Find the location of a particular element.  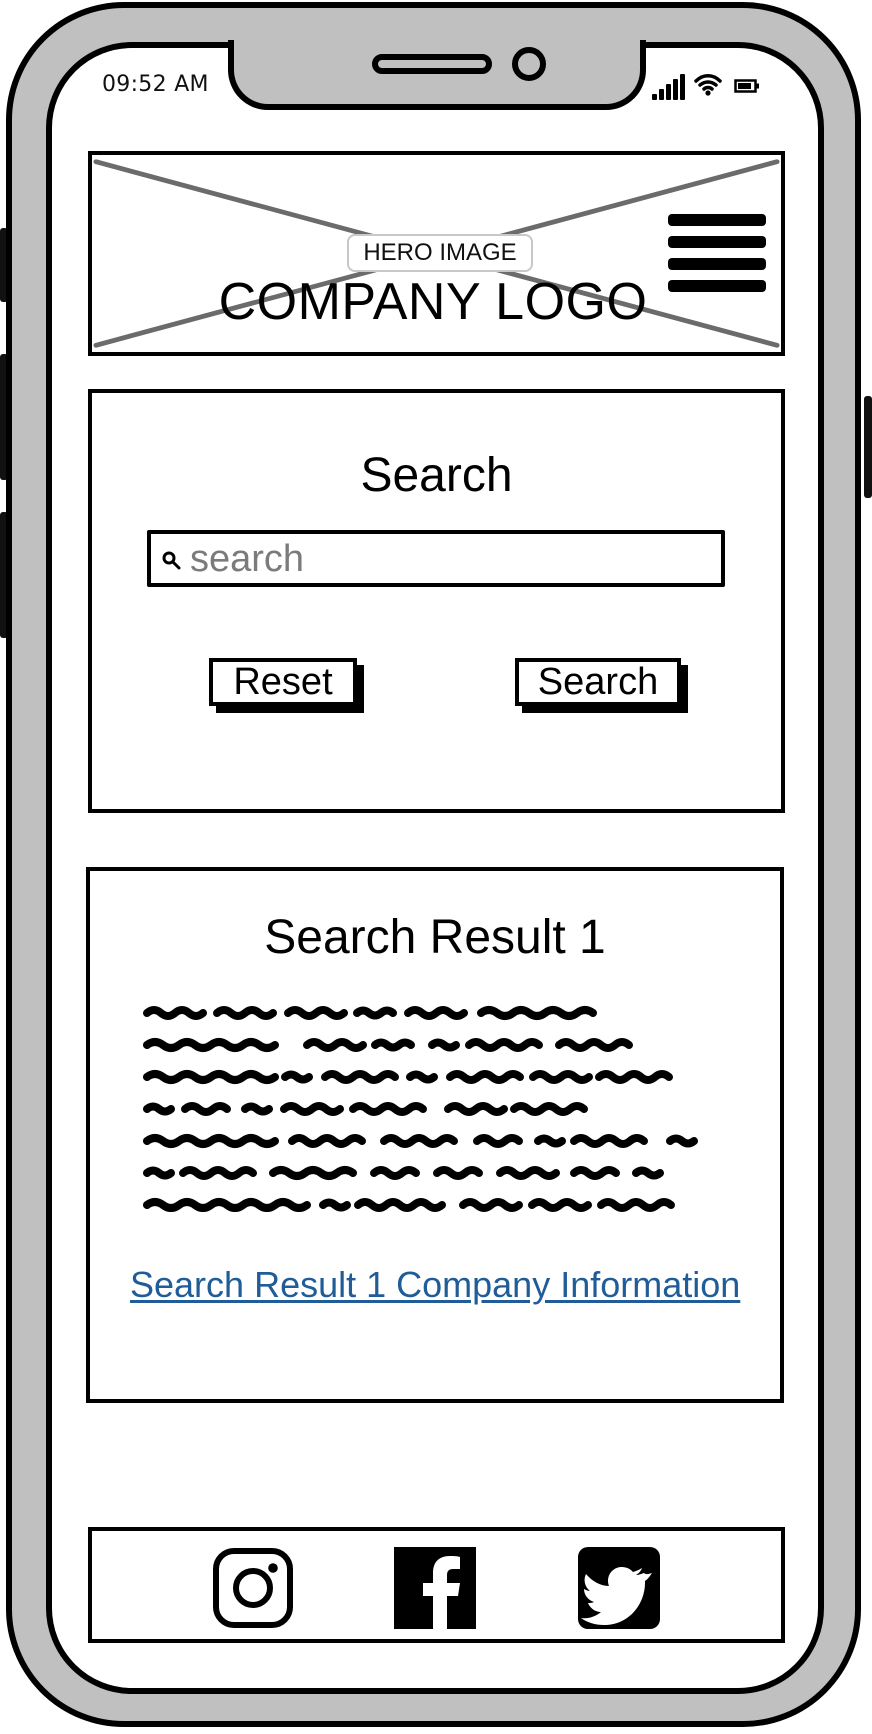

battery-icon is located at coordinates (747, 85).